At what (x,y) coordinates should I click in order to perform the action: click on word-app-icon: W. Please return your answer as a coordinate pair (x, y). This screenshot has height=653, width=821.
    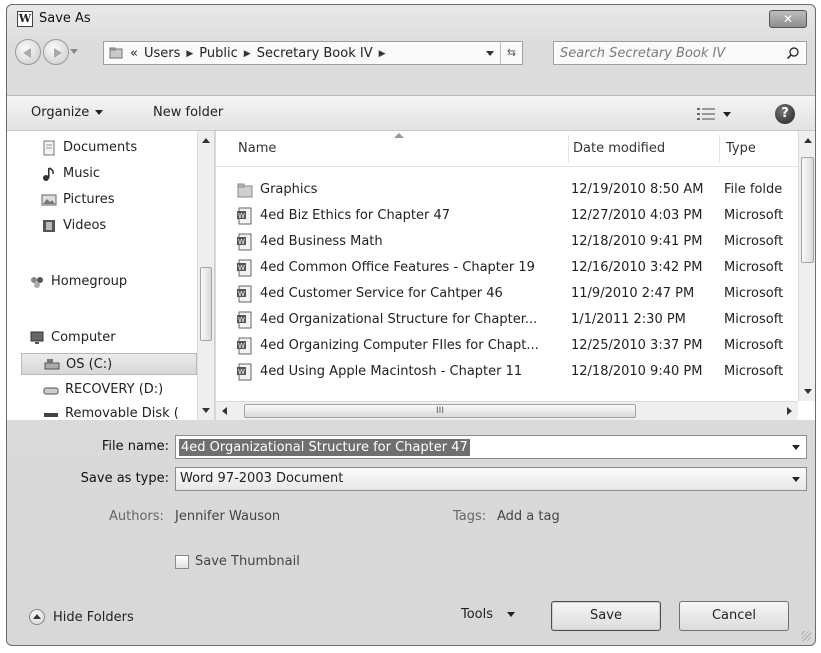
    Looking at the image, I should click on (25, 19).